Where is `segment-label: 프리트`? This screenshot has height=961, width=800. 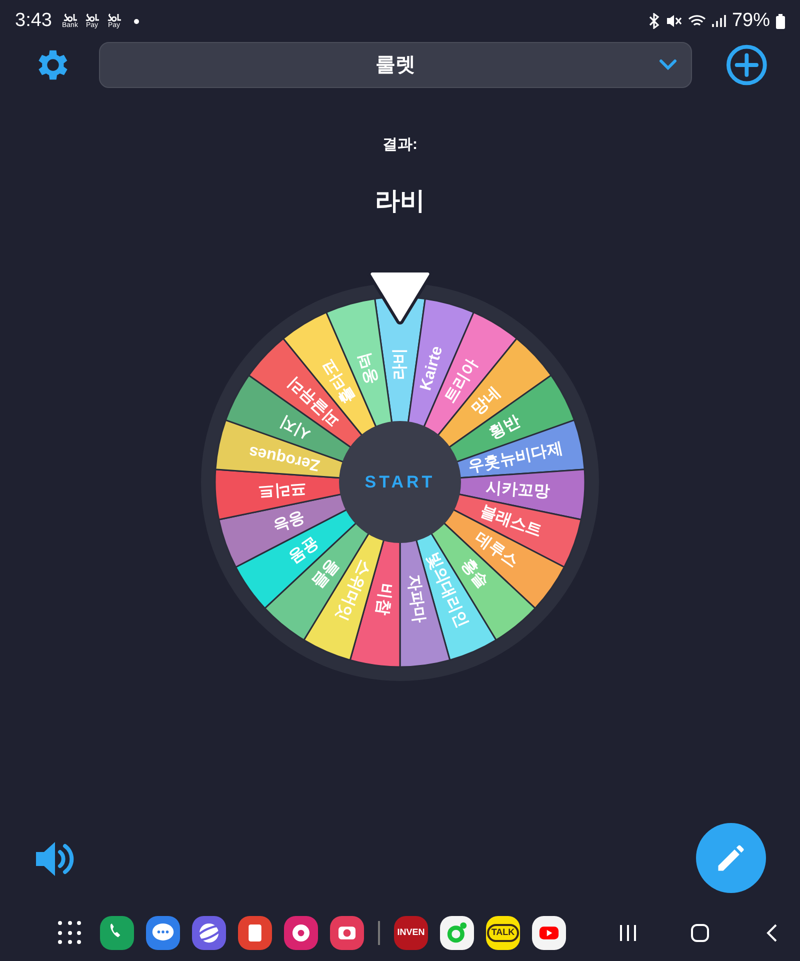
segment-label: 프리트 is located at coordinates (282, 490).